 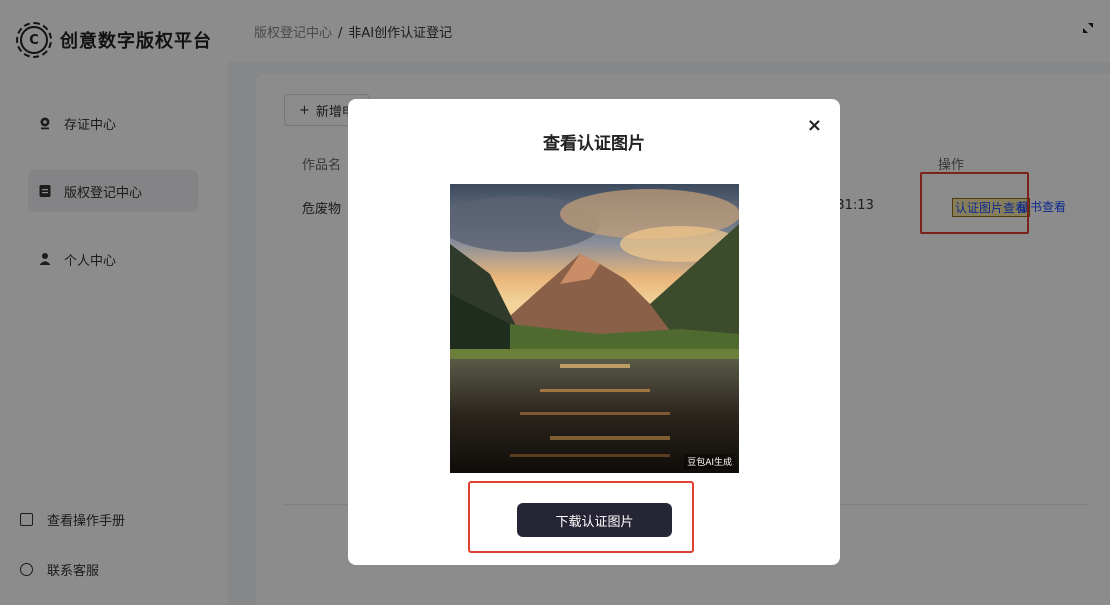 What do you see at coordinates (594, 144) in the screenshot?
I see `modal-title: 查看认证图片` at bounding box center [594, 144].